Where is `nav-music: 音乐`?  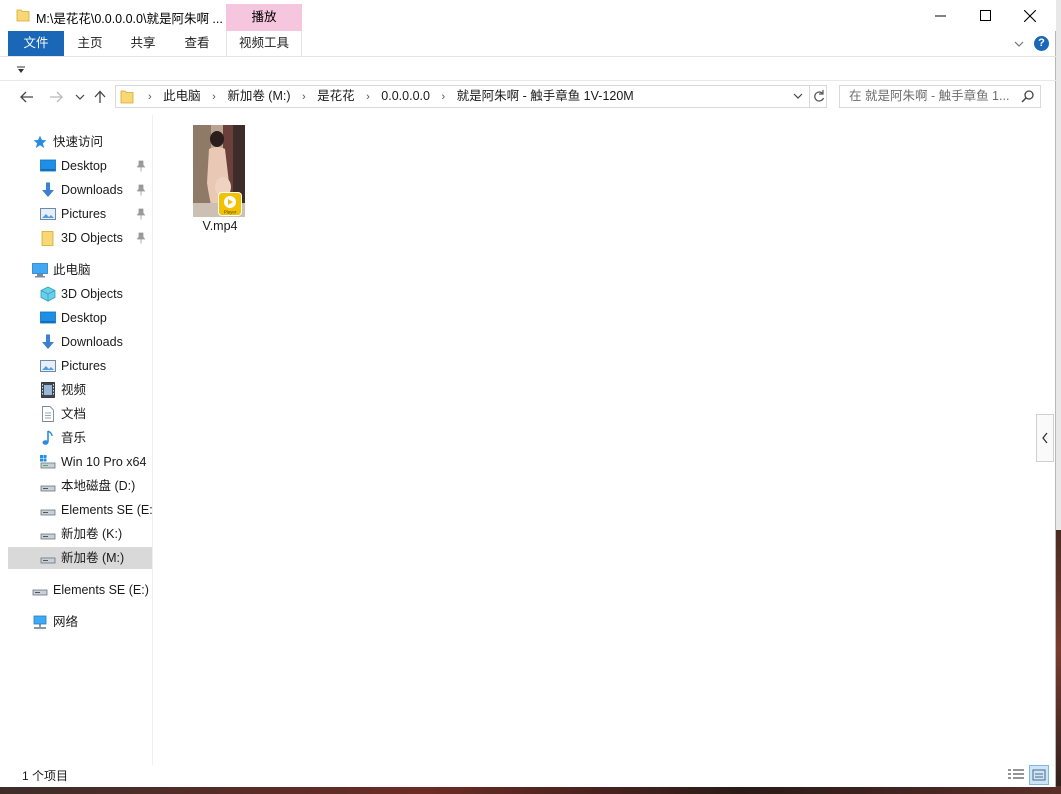
nav-music: 音乐 is located at coordinates (80, 438).